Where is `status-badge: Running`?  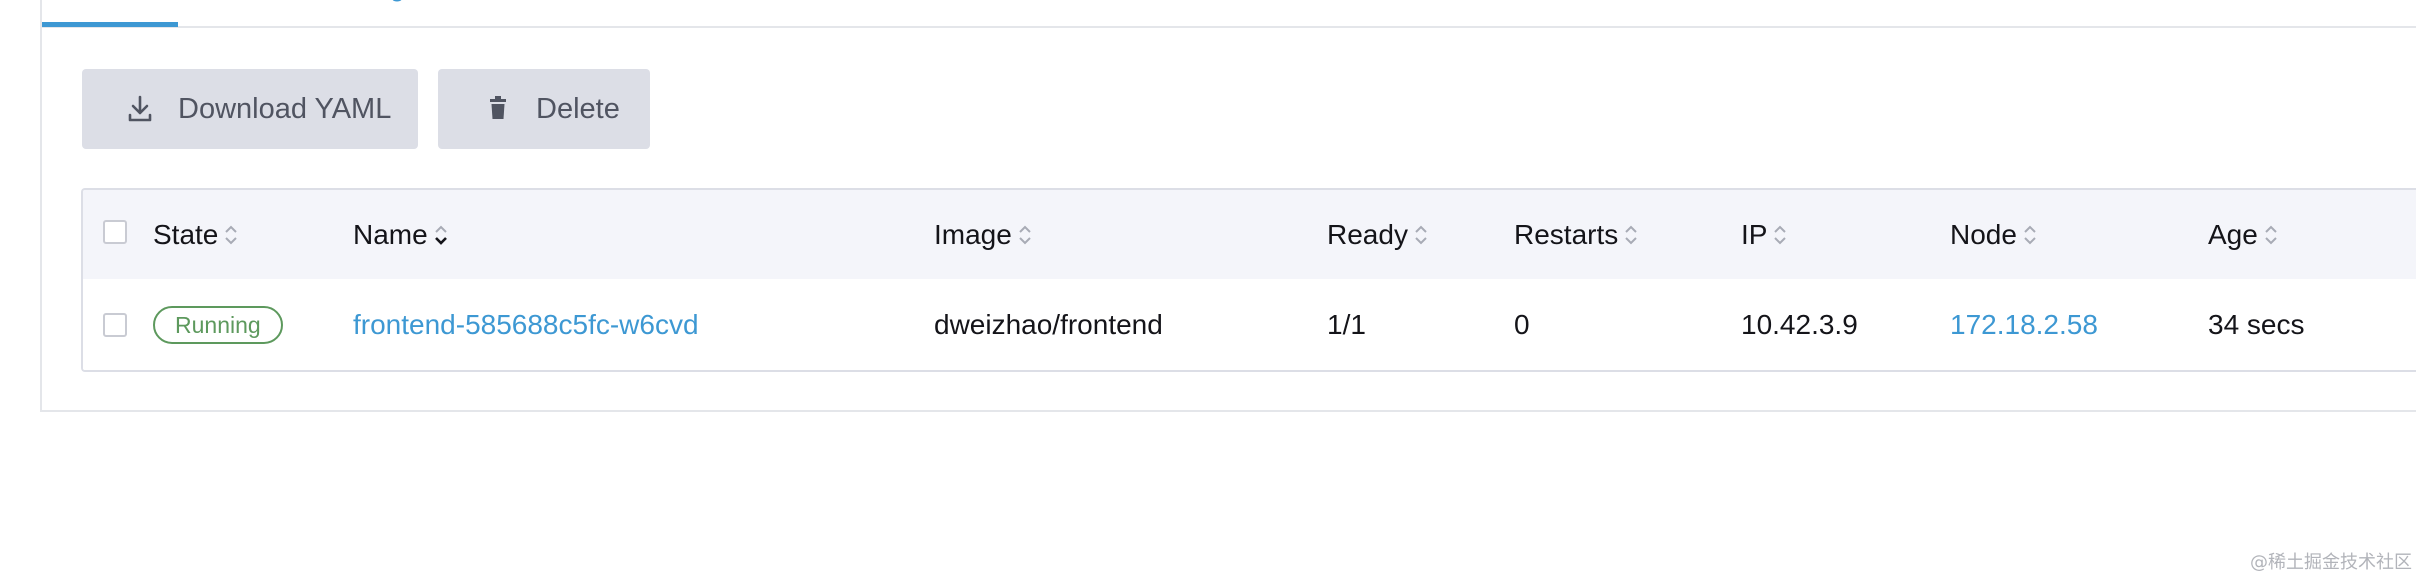 status-badge: Running is located at coordinates (218, 324).